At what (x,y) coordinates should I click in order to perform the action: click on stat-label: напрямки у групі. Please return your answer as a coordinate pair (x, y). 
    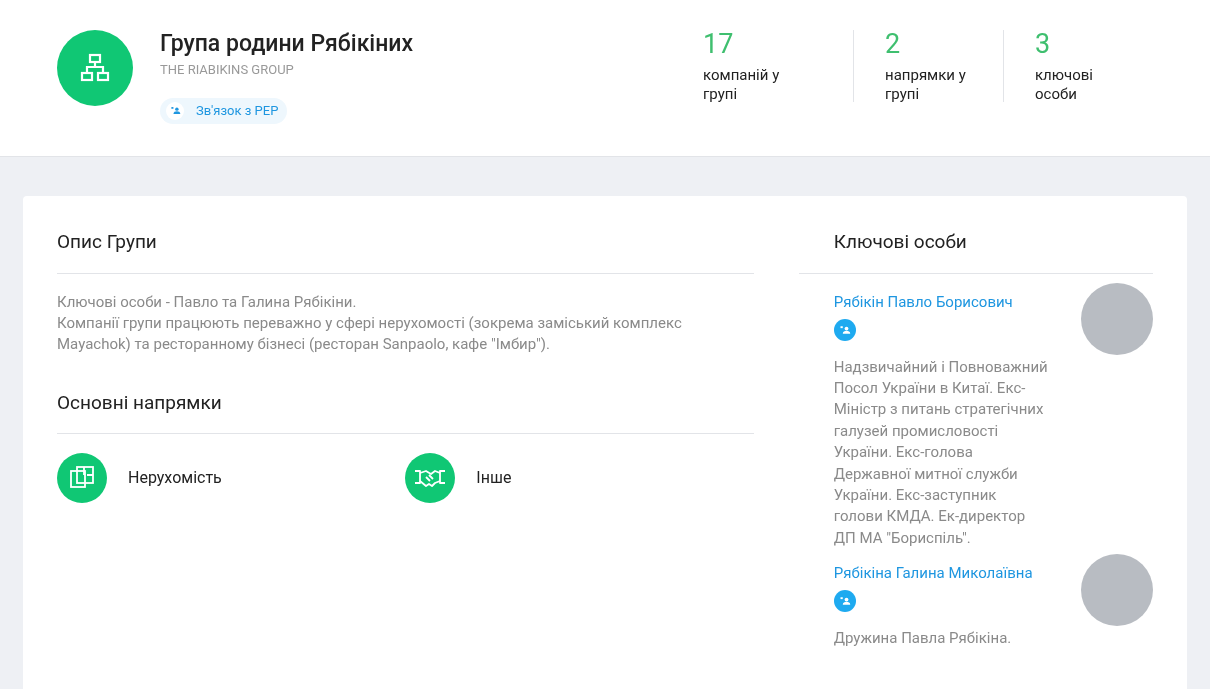
    Looking at the image, I should click on (926, 85).